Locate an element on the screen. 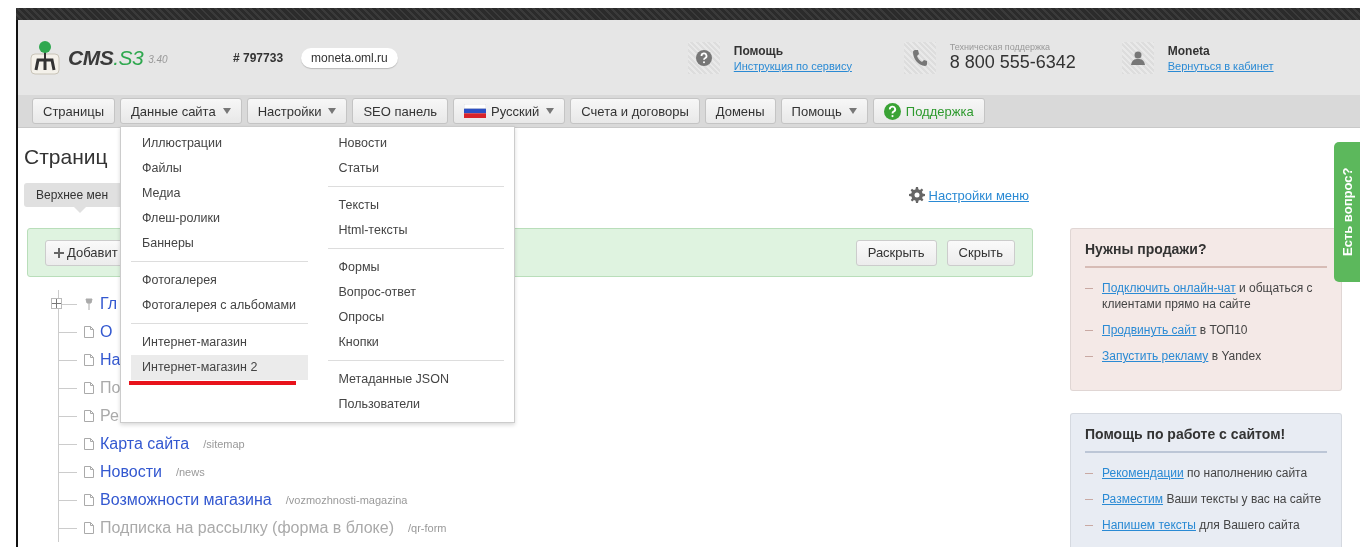 This screenshot has height=547, width=1360. menu-item: Фотогалерея is located at coordinates (219, 280).